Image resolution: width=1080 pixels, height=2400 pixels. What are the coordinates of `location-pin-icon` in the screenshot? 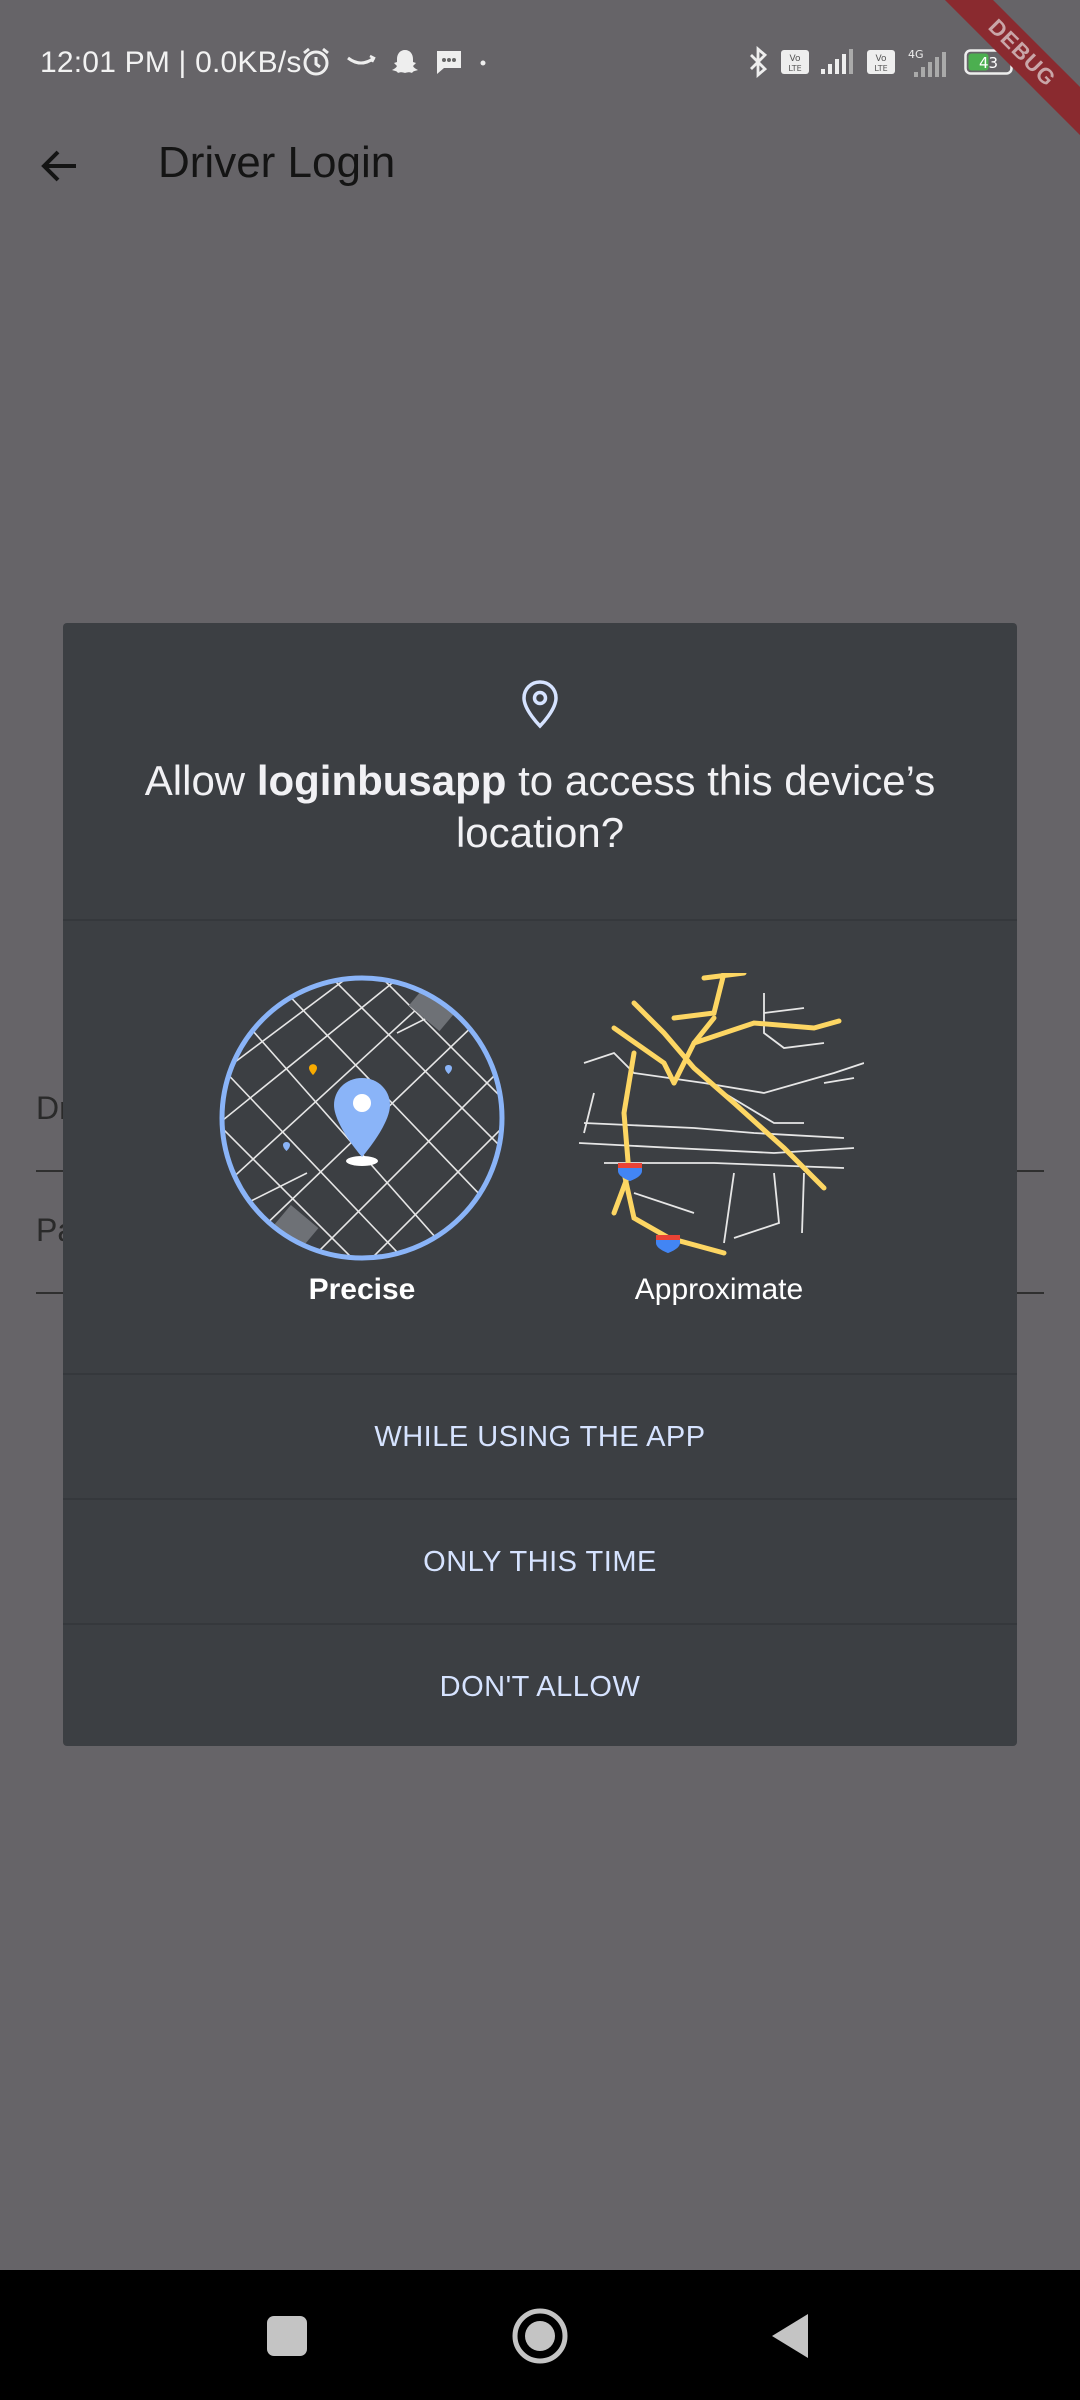 It's located at (540, 704).